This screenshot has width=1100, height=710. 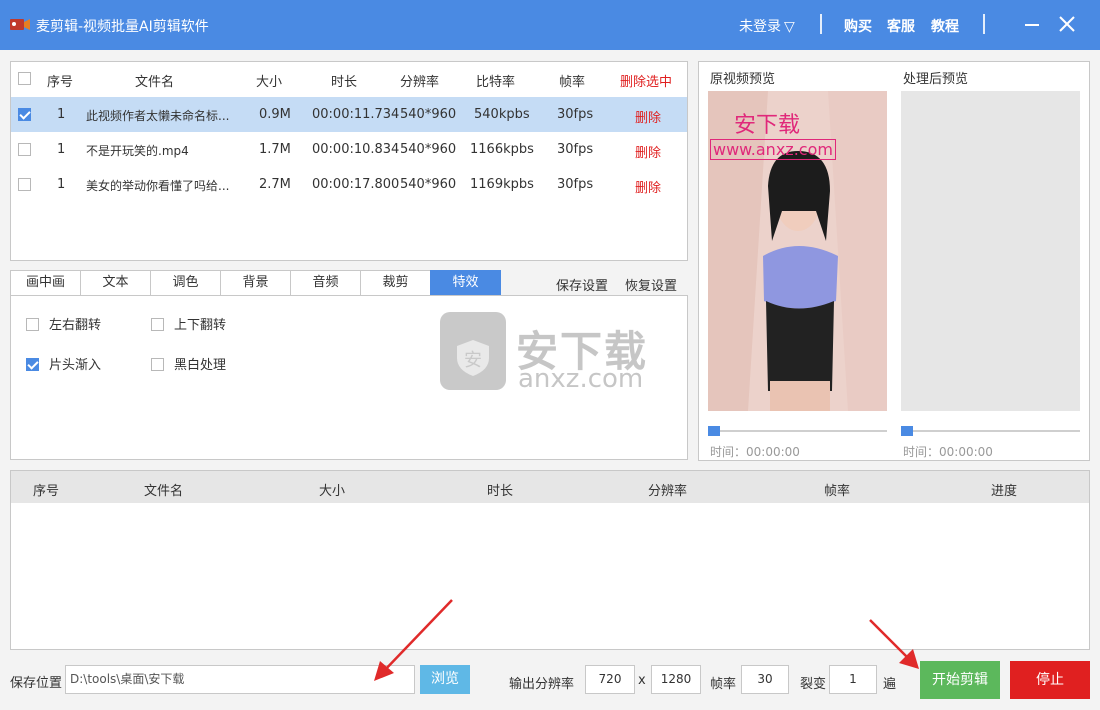 What do you see at coordinates (36, 683) in the screenshot?
I see `save-location-label: 保存位置` at bounding box center [36, 683].